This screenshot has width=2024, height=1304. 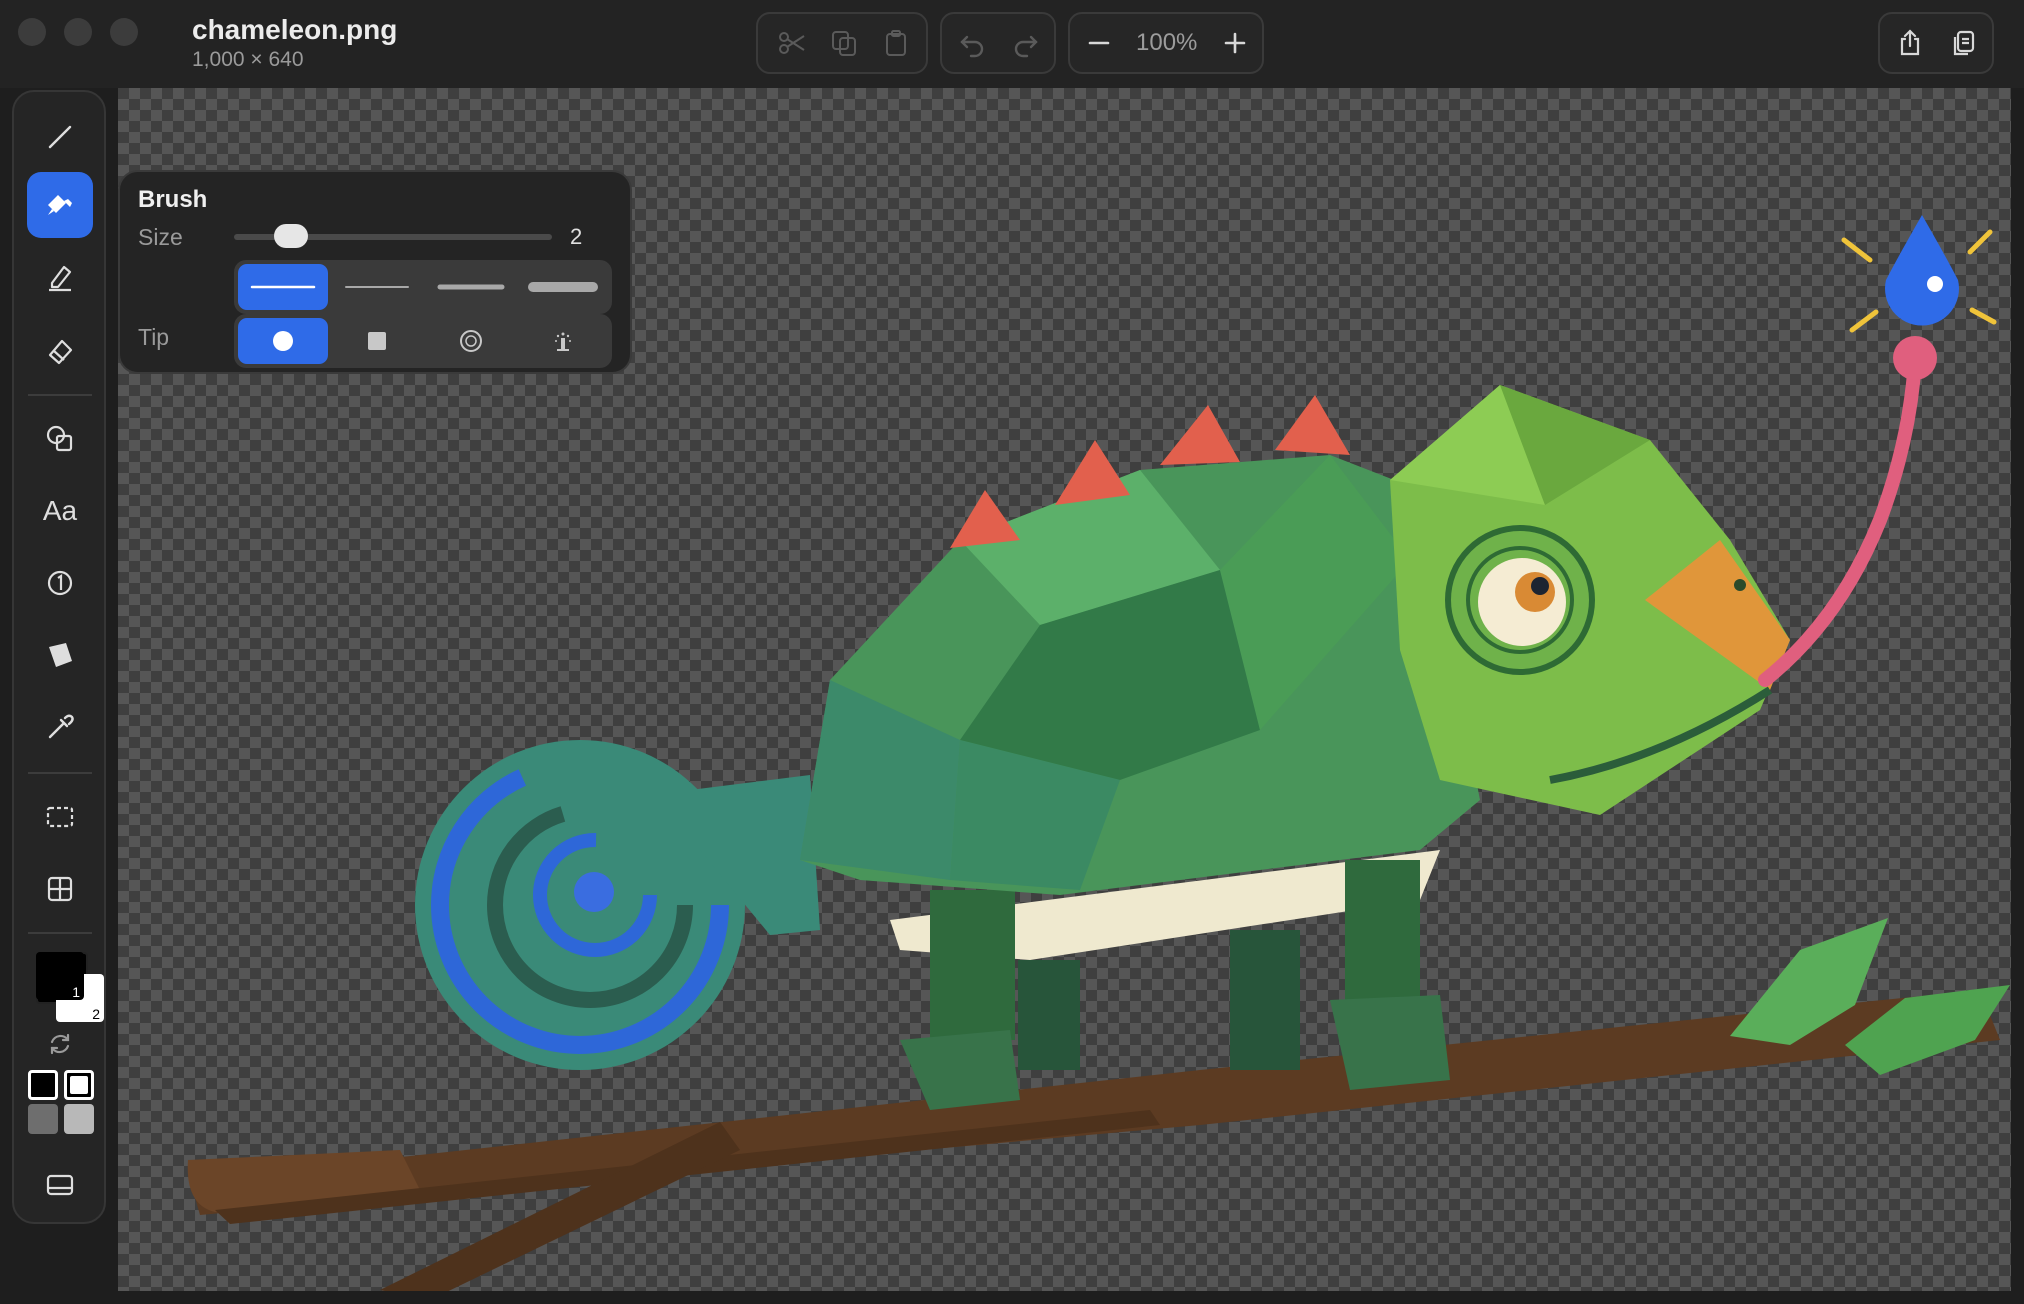 I want to click on zoom-out-button, so click(x=1099, y=43).